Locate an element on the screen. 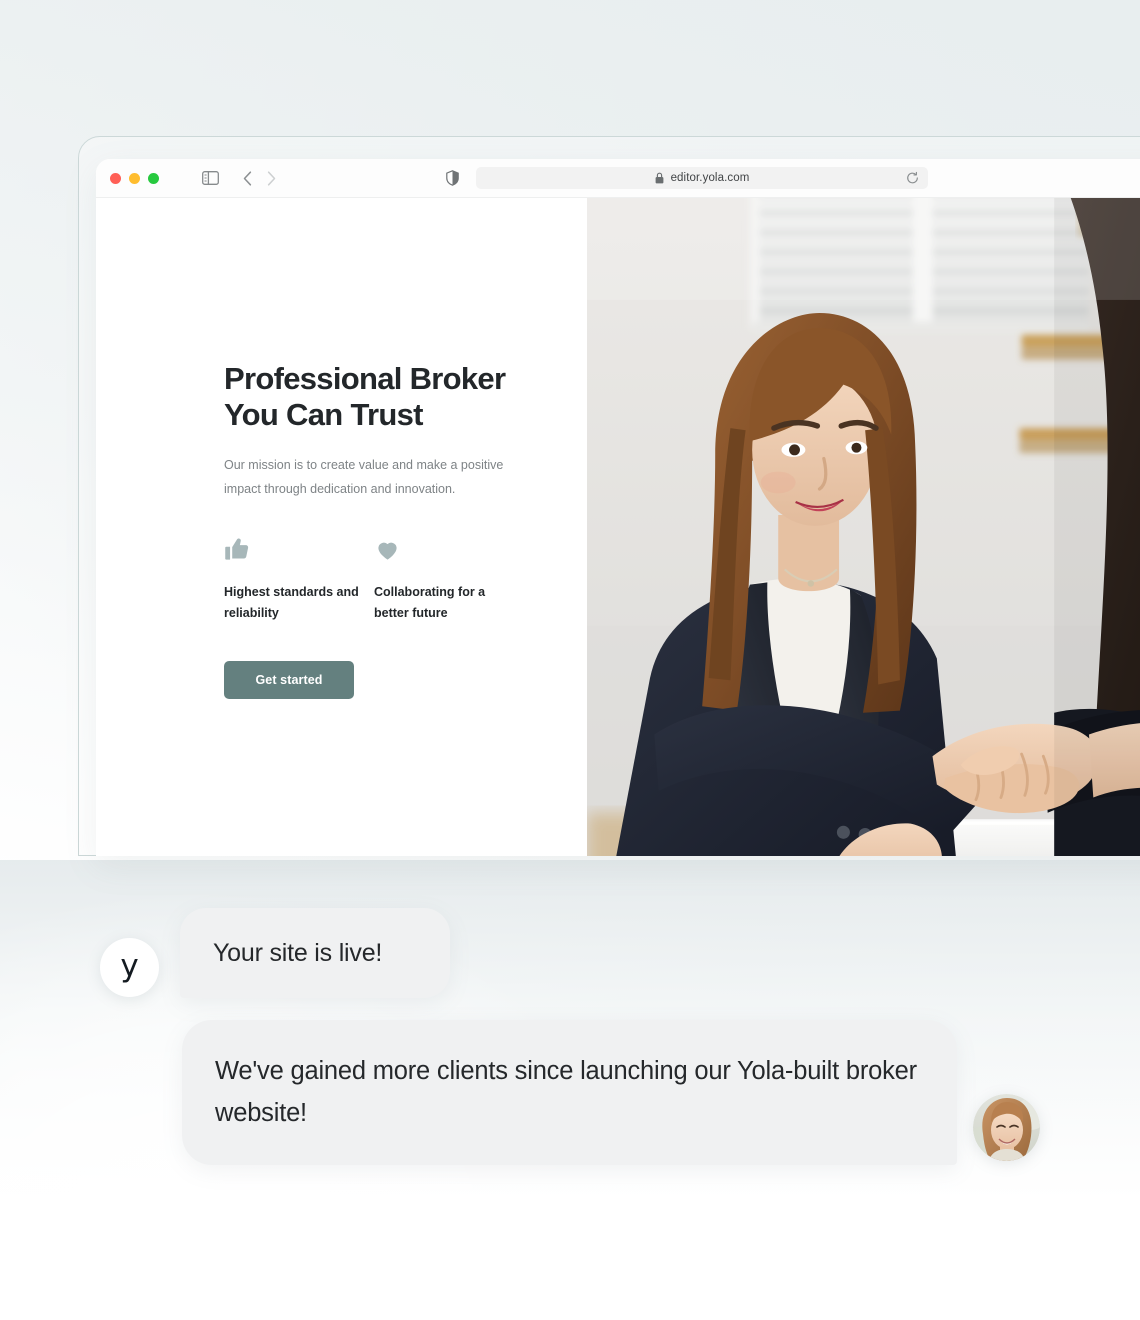 Image resolution: width=1140 pixels, height=1320 pixels. sidebar-toggle-icon is located at coordinates (210, 178).